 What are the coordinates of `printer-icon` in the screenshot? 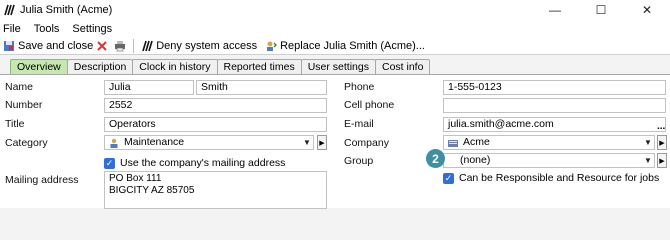 It's located at (120, 46).